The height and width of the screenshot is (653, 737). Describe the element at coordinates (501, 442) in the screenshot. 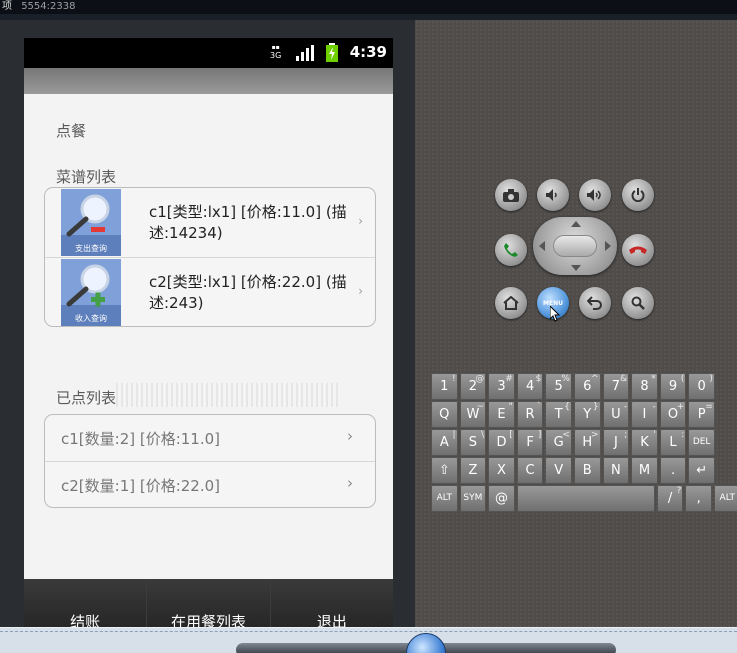

I see `key-d: D[` at that location.